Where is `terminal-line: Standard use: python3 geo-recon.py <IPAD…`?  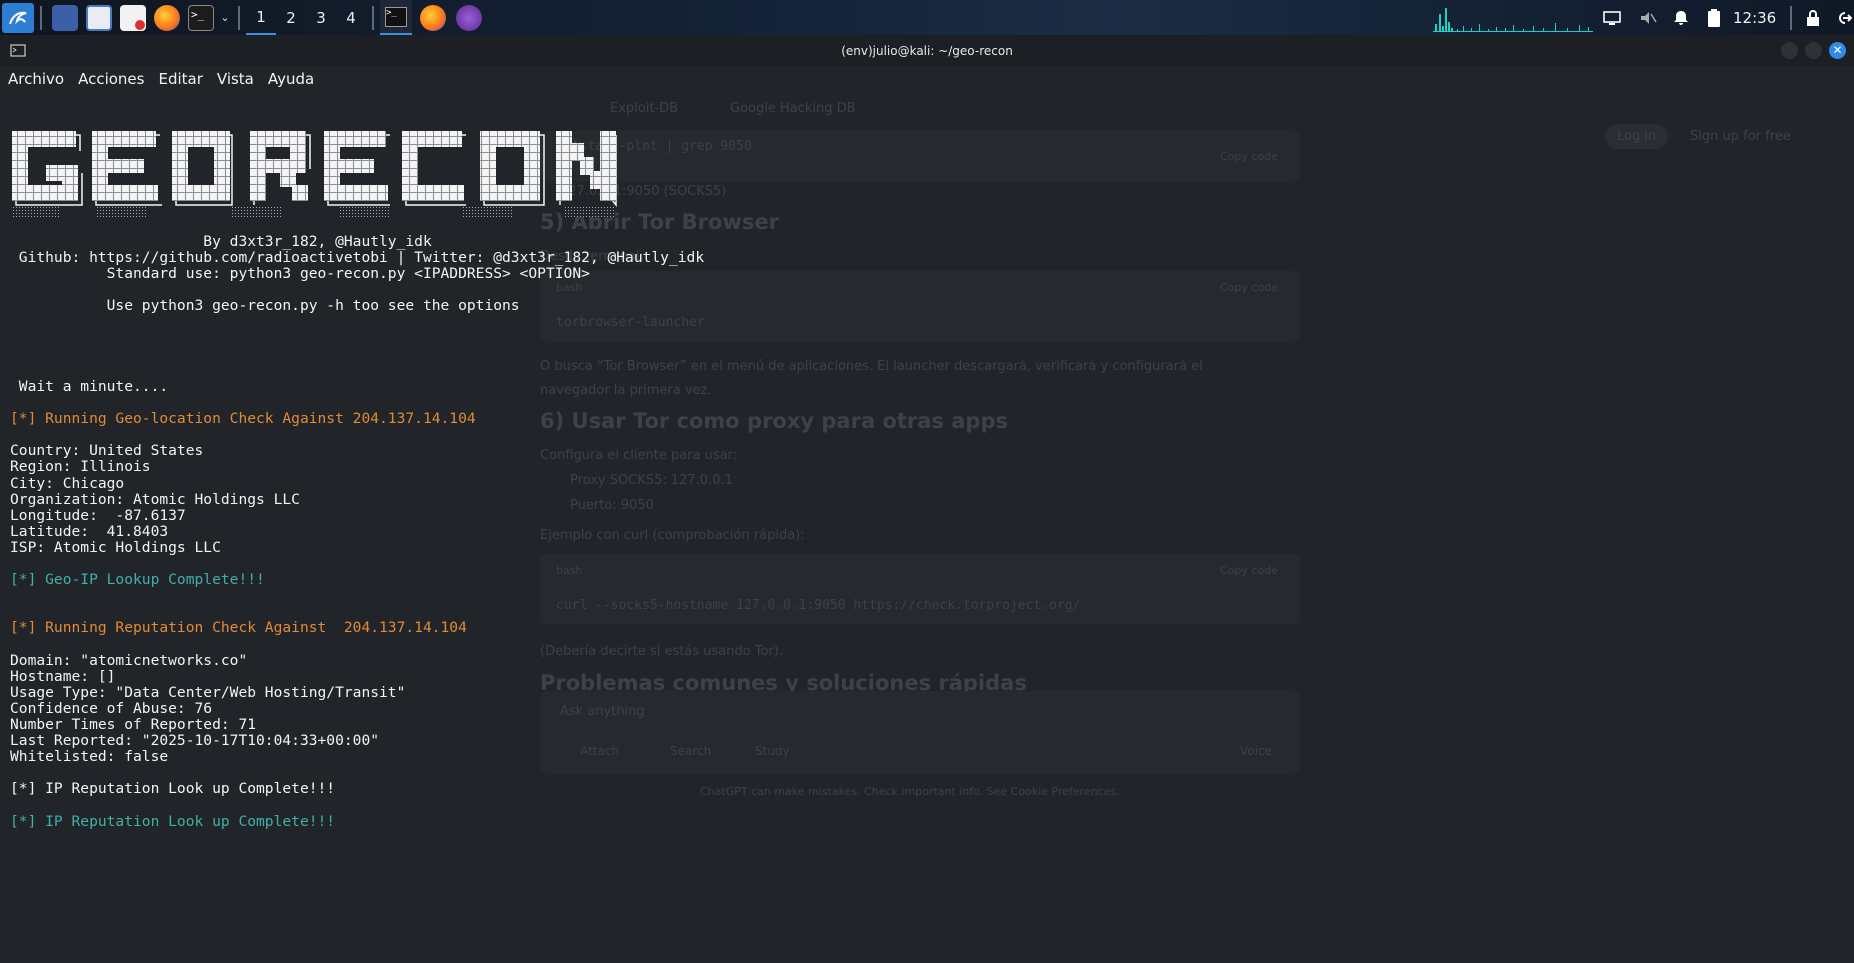 terminal-line: Standard use: python3 geo-recon.py <IPAD… is located at coordinates (300, 274).